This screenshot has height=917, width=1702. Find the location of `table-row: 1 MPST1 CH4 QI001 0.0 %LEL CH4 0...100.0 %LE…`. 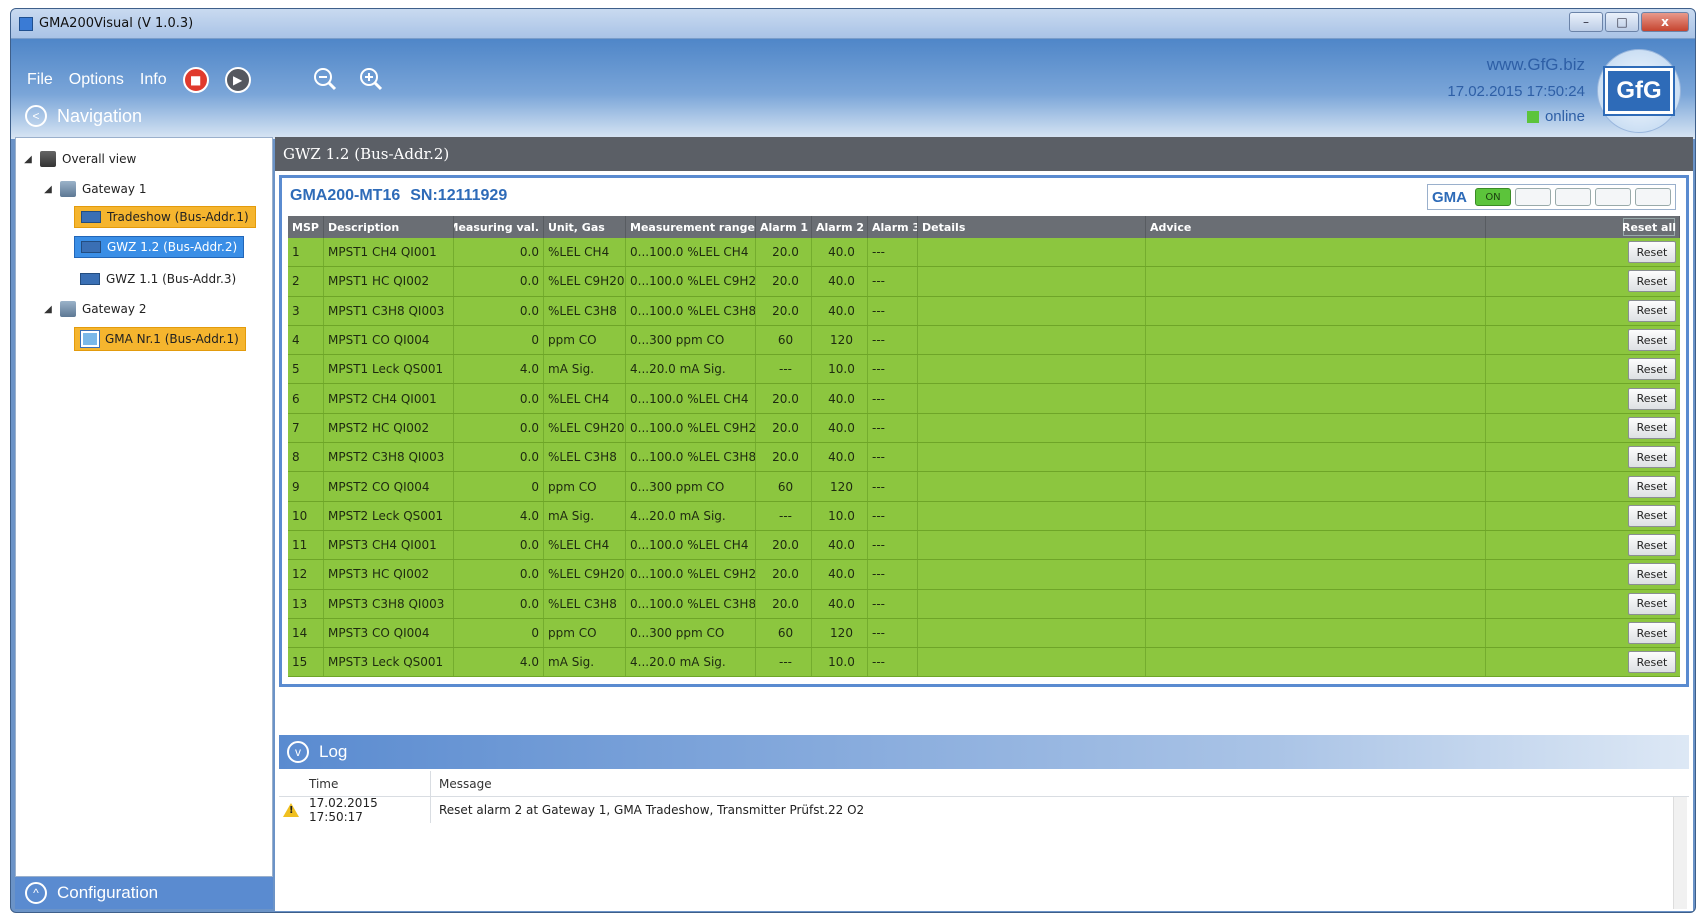

table-row: 1 MPST1 CH4 QI001 0.0 %LEL CH4 0...100.0 %LE… is located at coordinates (984, 253).